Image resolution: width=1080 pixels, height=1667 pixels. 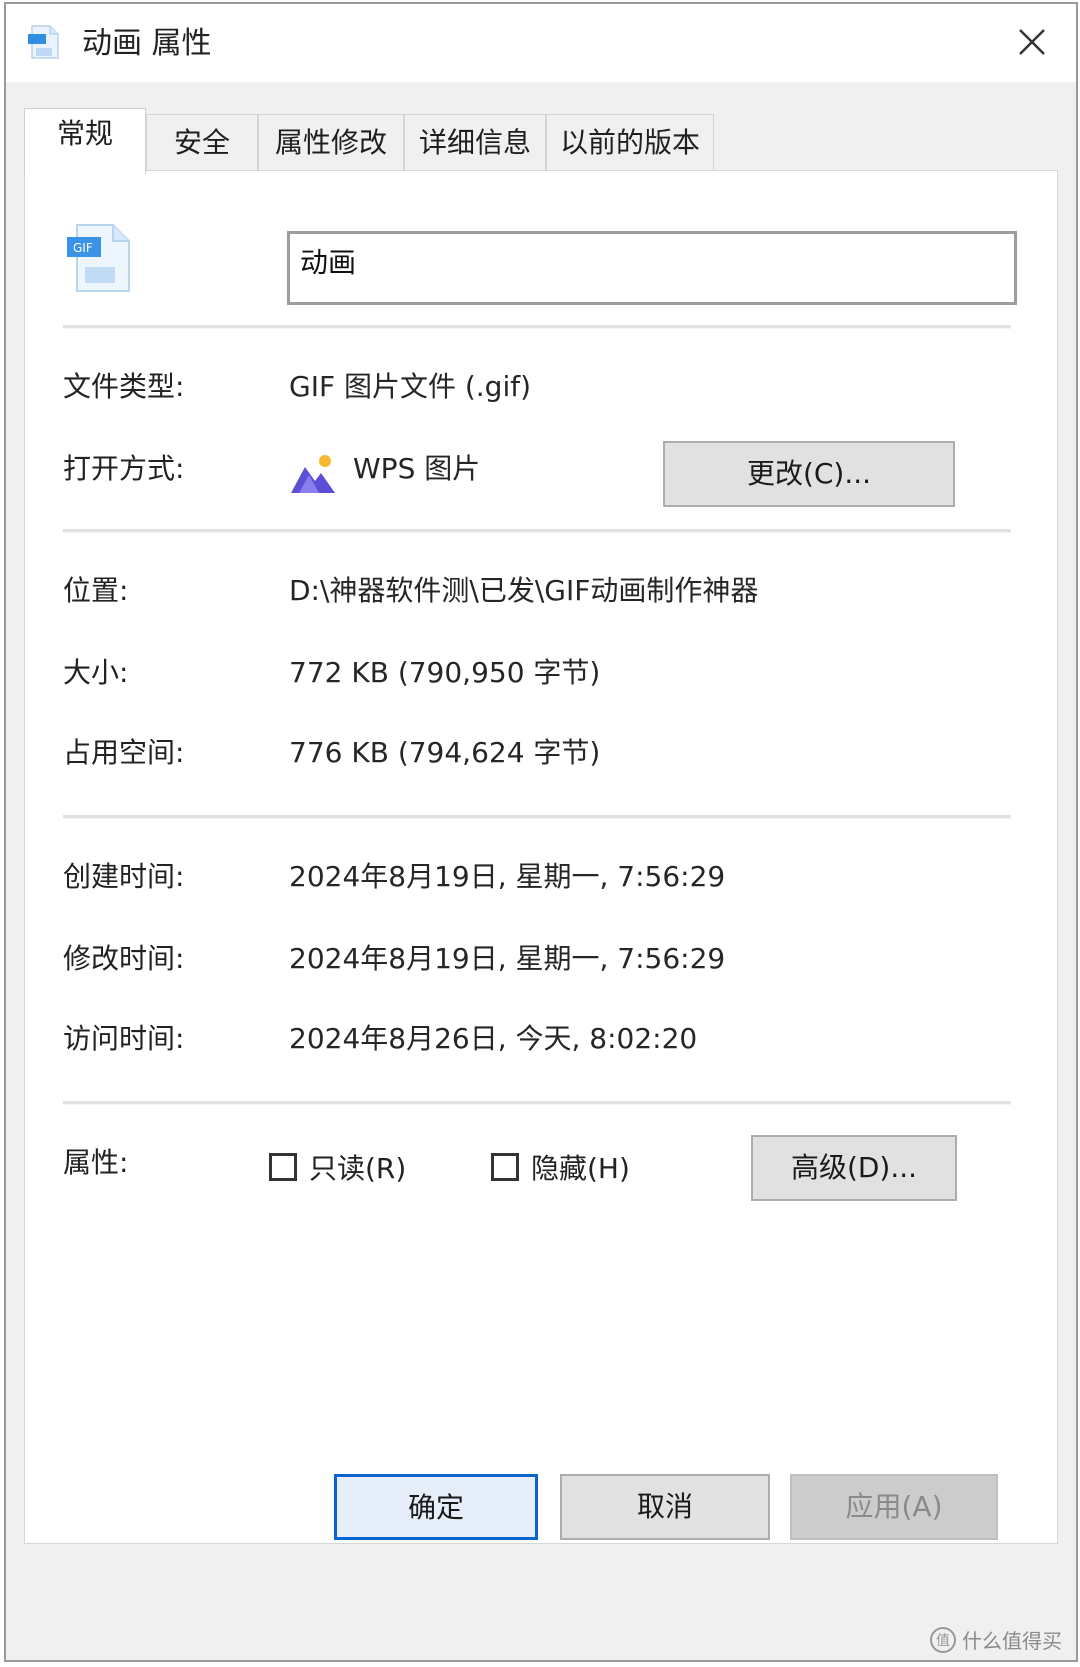 What do you see at coordinates (580, 1169) in the screenshot?
I see `hidden-label: 隐藏(H)` at bounding box center [580, 1169].